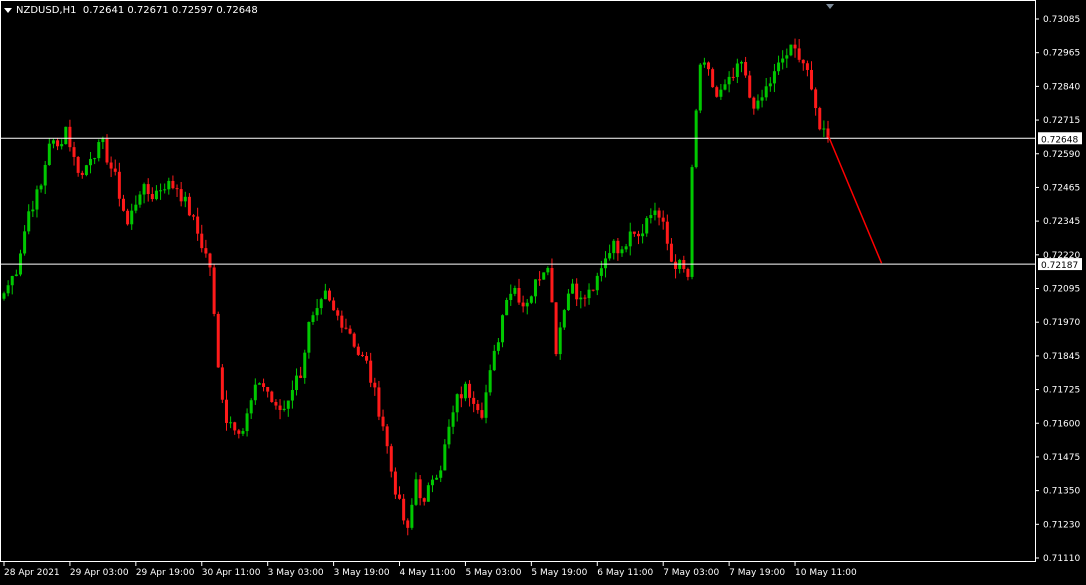 The height and width of the screenshot is (585, 1086). What do you see at coordinates (1061, 87) in the screenshot?
I see `y-tick-label: 0.72840` at bounding box center [1061, 87].